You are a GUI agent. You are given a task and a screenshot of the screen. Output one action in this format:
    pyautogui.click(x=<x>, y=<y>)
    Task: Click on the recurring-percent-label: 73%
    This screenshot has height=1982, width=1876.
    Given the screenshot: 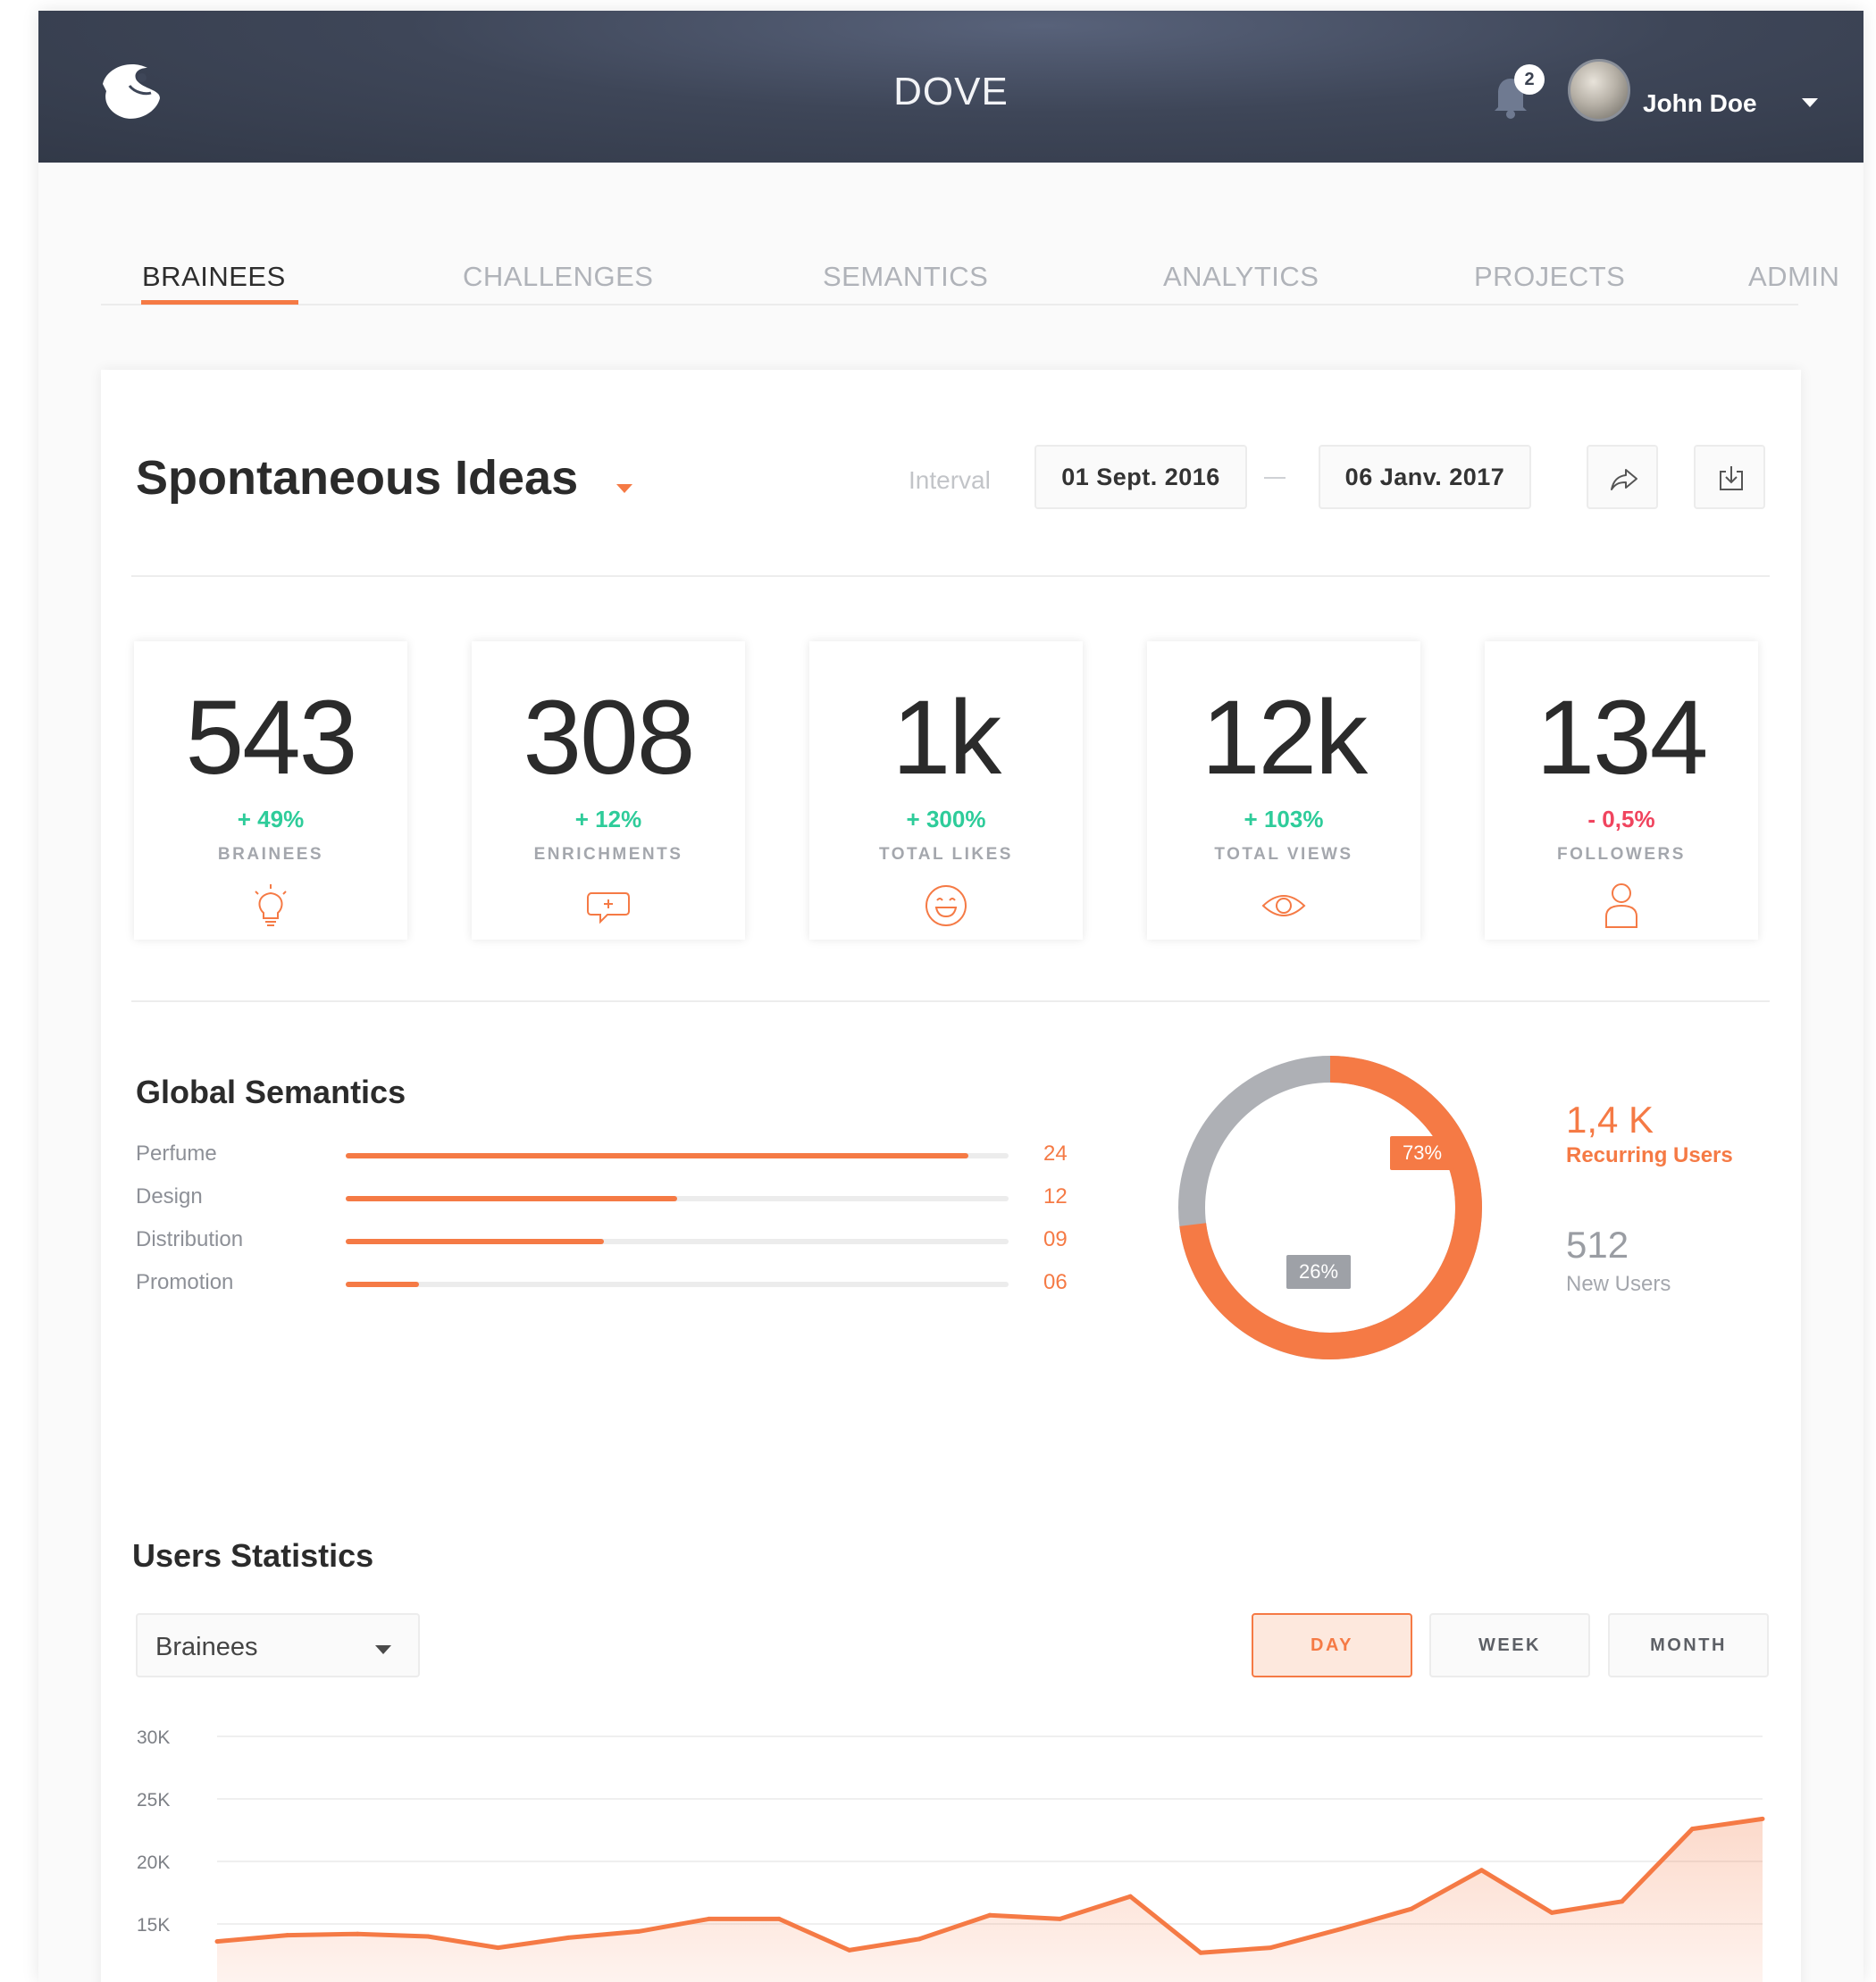 What is the action you would take?
    pyautogui.click(x=1422, y=1153)
    